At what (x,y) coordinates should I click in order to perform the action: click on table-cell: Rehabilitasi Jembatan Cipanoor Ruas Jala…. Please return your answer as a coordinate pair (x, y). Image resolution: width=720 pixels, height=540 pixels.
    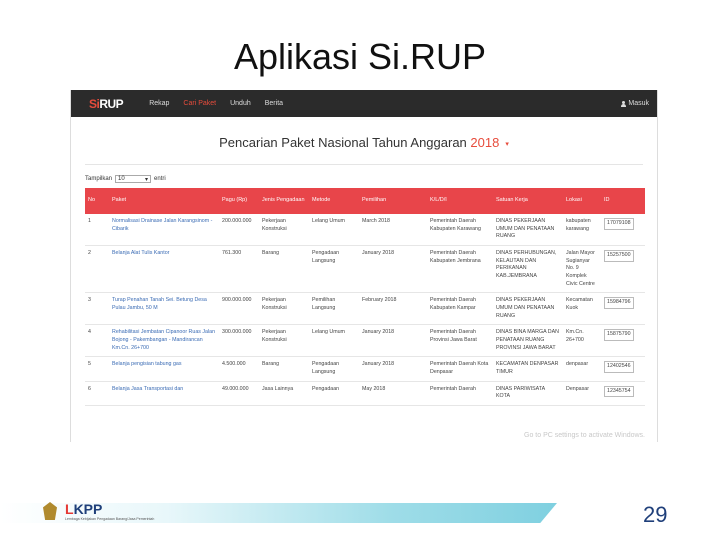
    Looking at the image, I should click on (164, 341).